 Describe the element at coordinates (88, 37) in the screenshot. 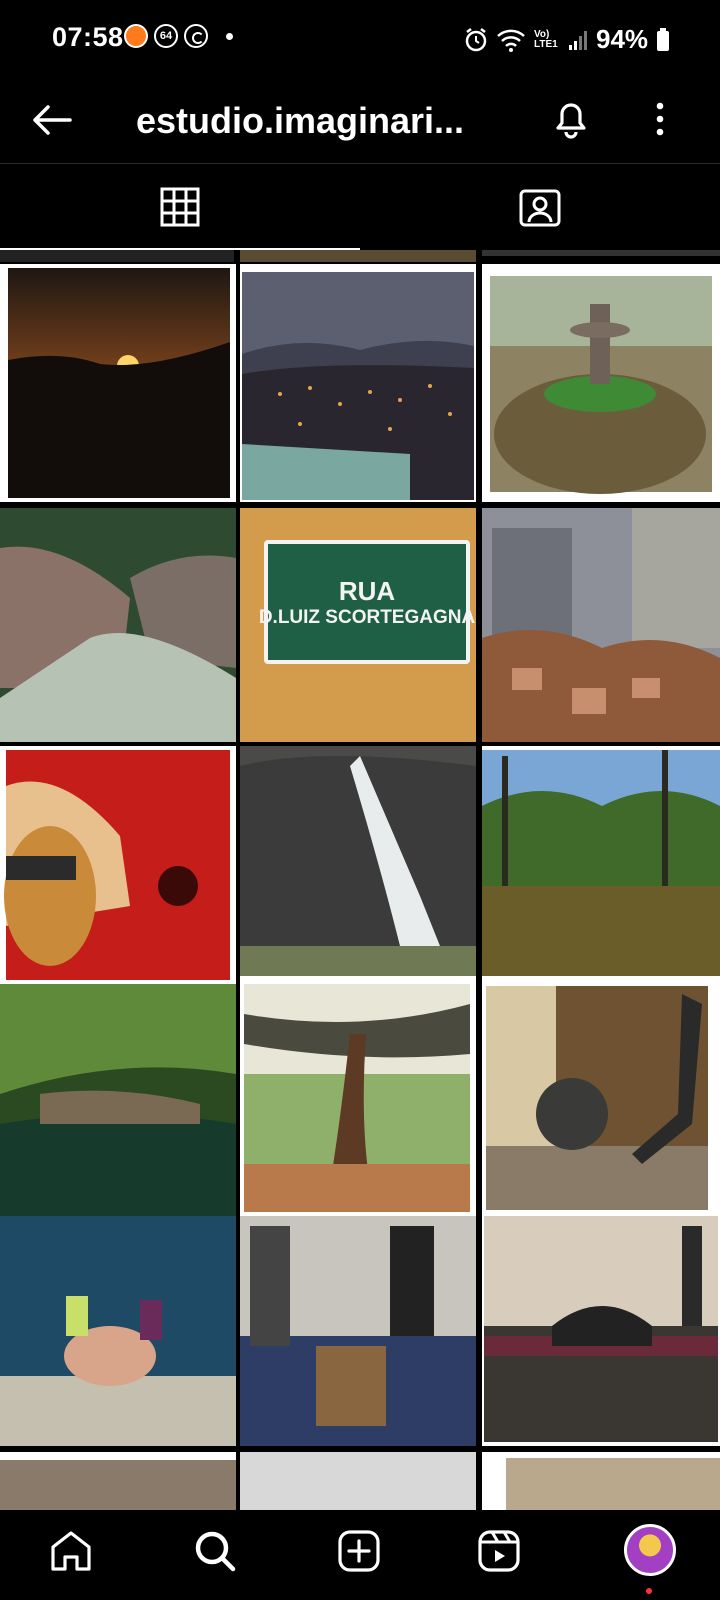

I see `status-time: 07:58` at that location.